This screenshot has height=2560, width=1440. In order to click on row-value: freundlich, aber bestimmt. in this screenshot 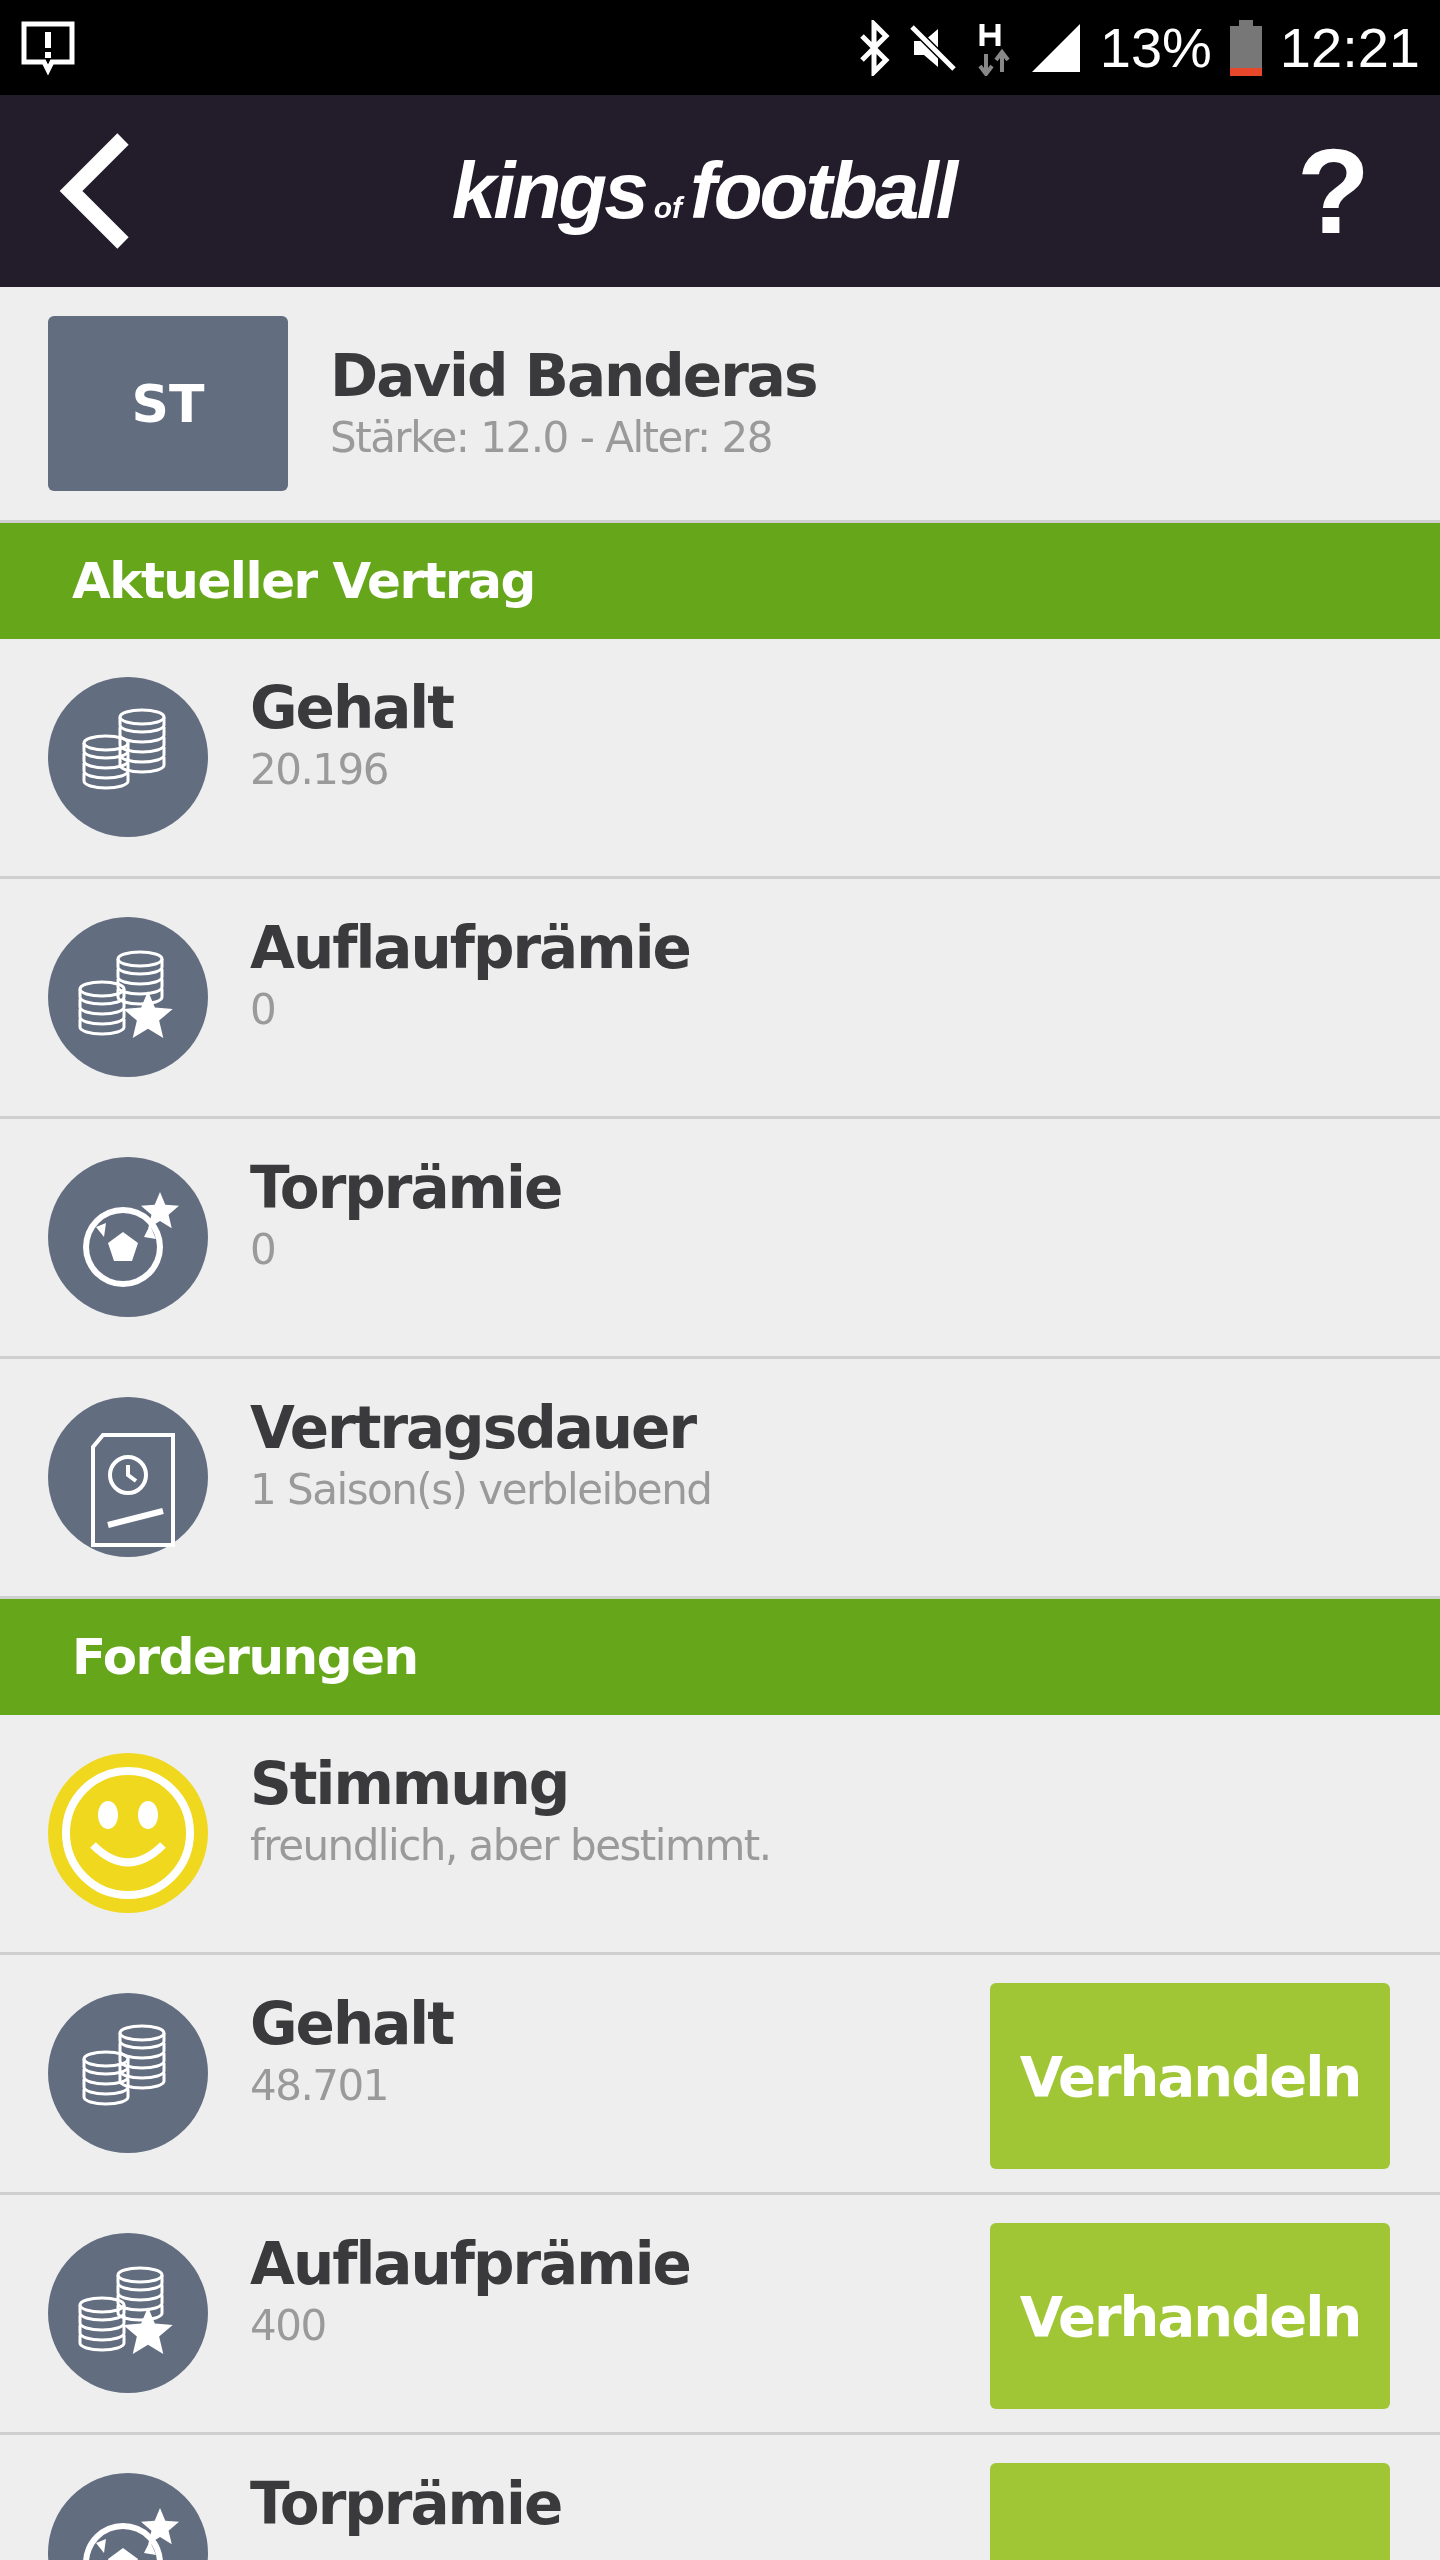, I will do `click(511, 1845)`.